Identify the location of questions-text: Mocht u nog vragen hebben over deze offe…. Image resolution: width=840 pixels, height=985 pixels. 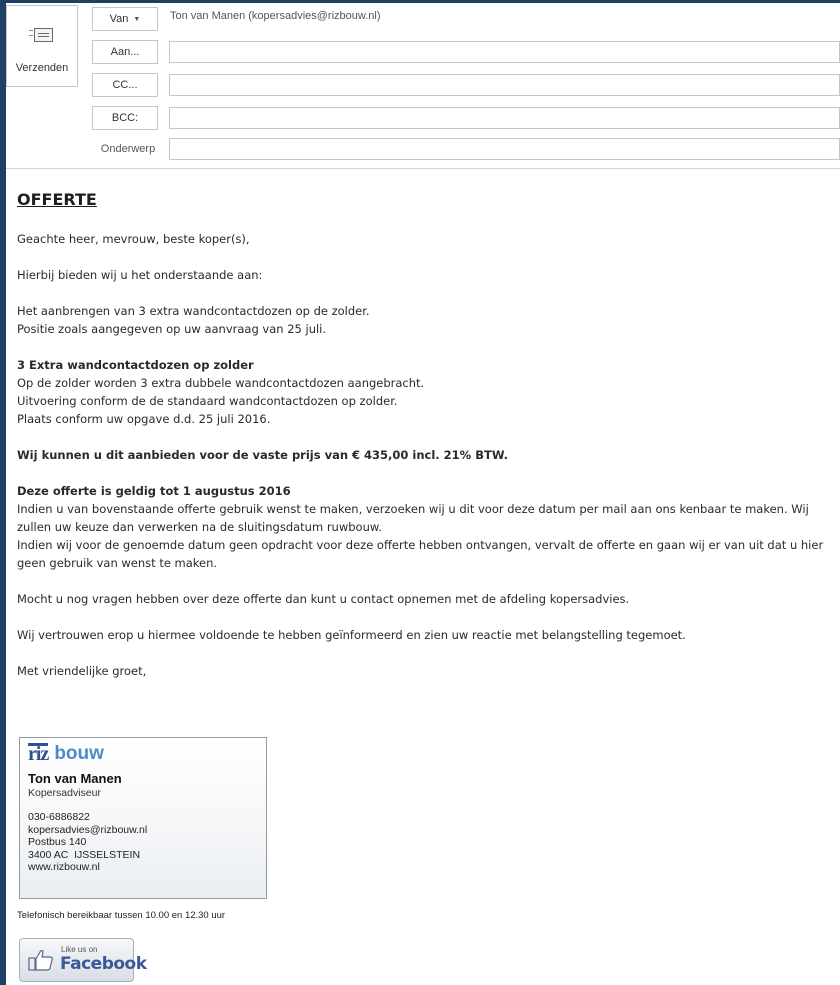
(323, 599).